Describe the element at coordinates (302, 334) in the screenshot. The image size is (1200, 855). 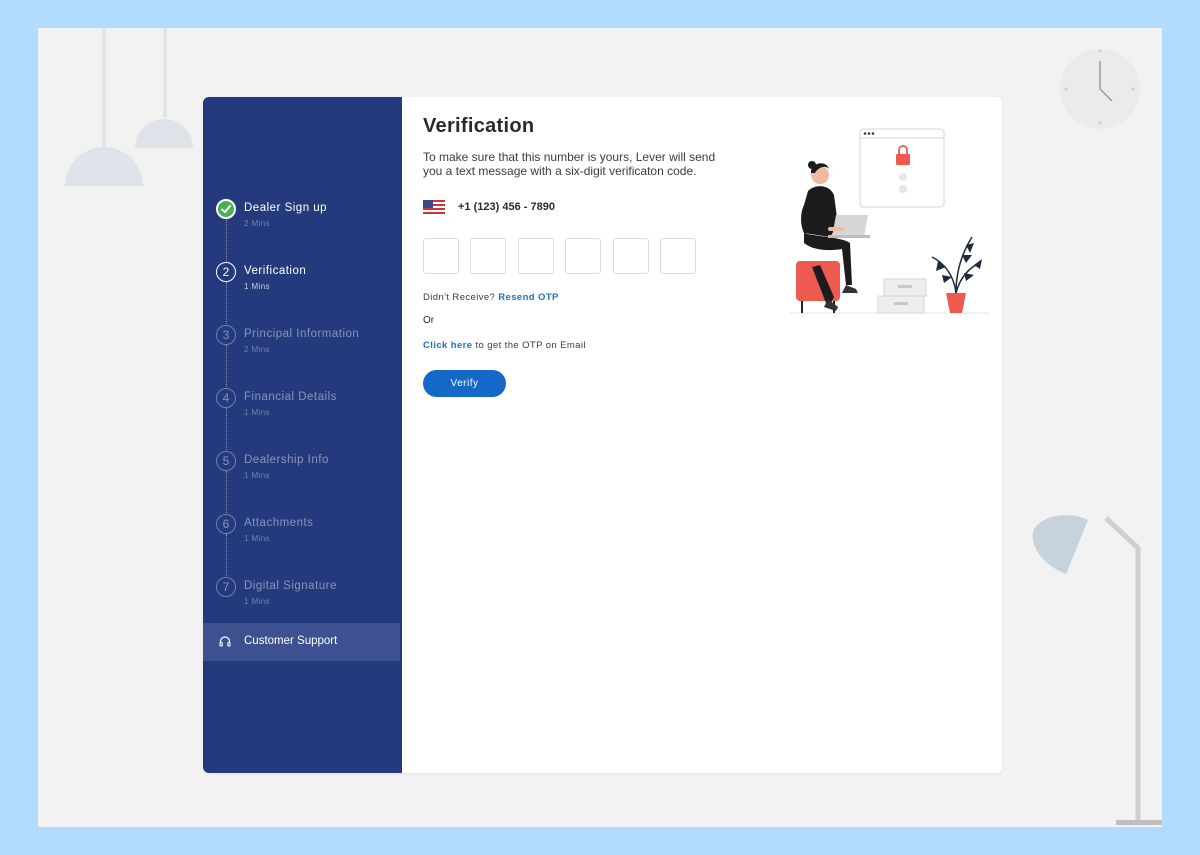
I see `step-title: Principal Information` at that location.